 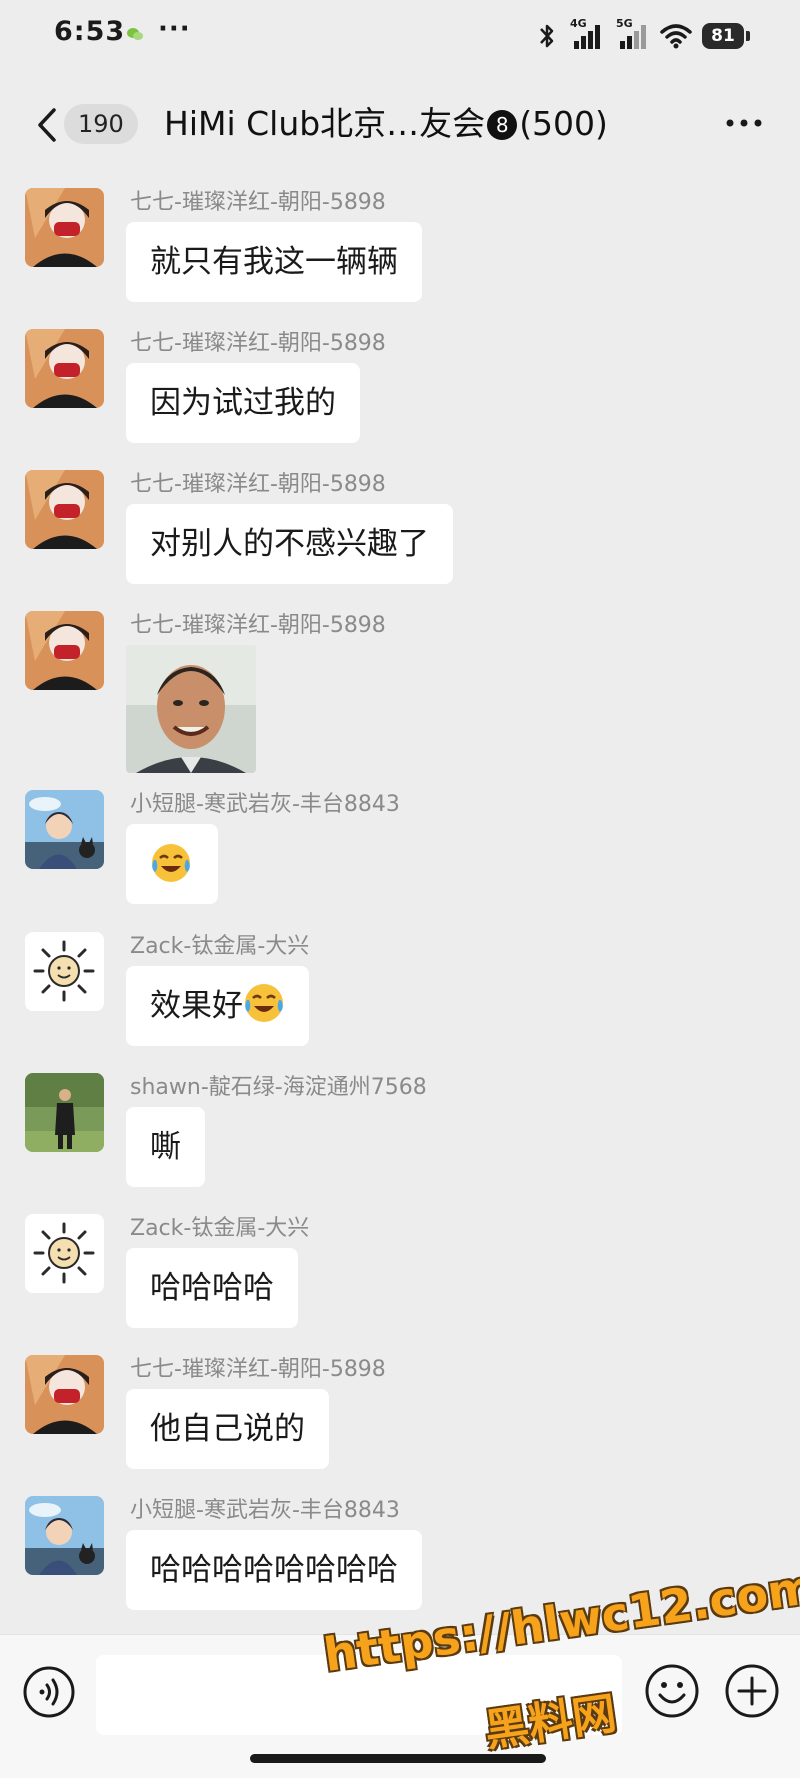 What do you see at coordinates (325, 123) in the screenshot?
I see `group-title-text: HiMi Club北京…友会` at bounding box center [325, 123].